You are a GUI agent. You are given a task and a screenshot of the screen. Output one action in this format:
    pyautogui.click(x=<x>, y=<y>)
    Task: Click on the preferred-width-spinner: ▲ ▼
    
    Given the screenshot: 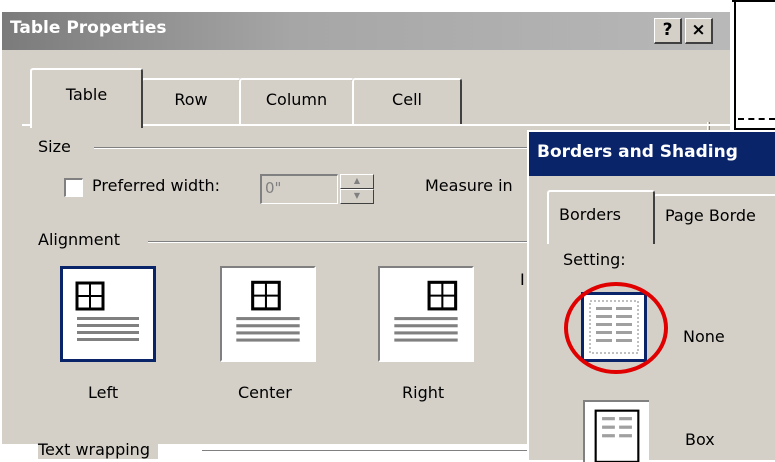 What is the action you would take?
    pyautogui.click(x=357, y=189)
    